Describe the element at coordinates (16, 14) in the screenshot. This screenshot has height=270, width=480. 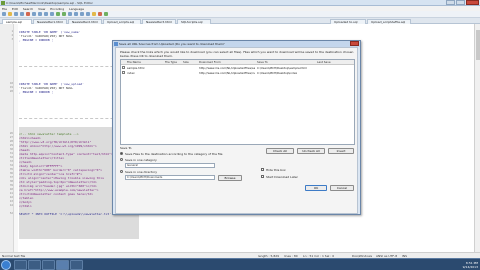
I see `save-icon` at that location.